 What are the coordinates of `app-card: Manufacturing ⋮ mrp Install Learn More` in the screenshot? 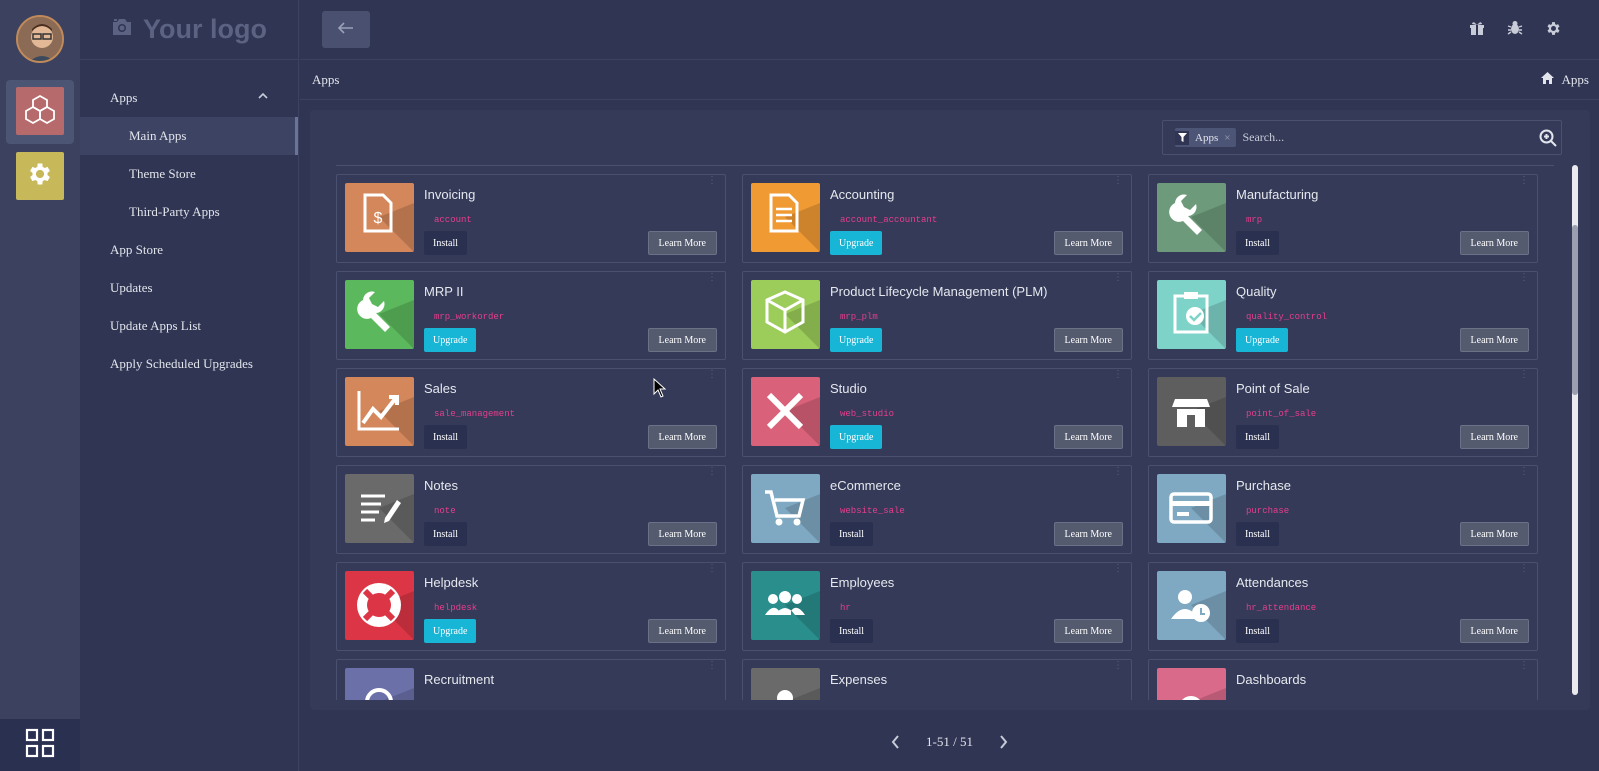 It's located at (1343, 218).